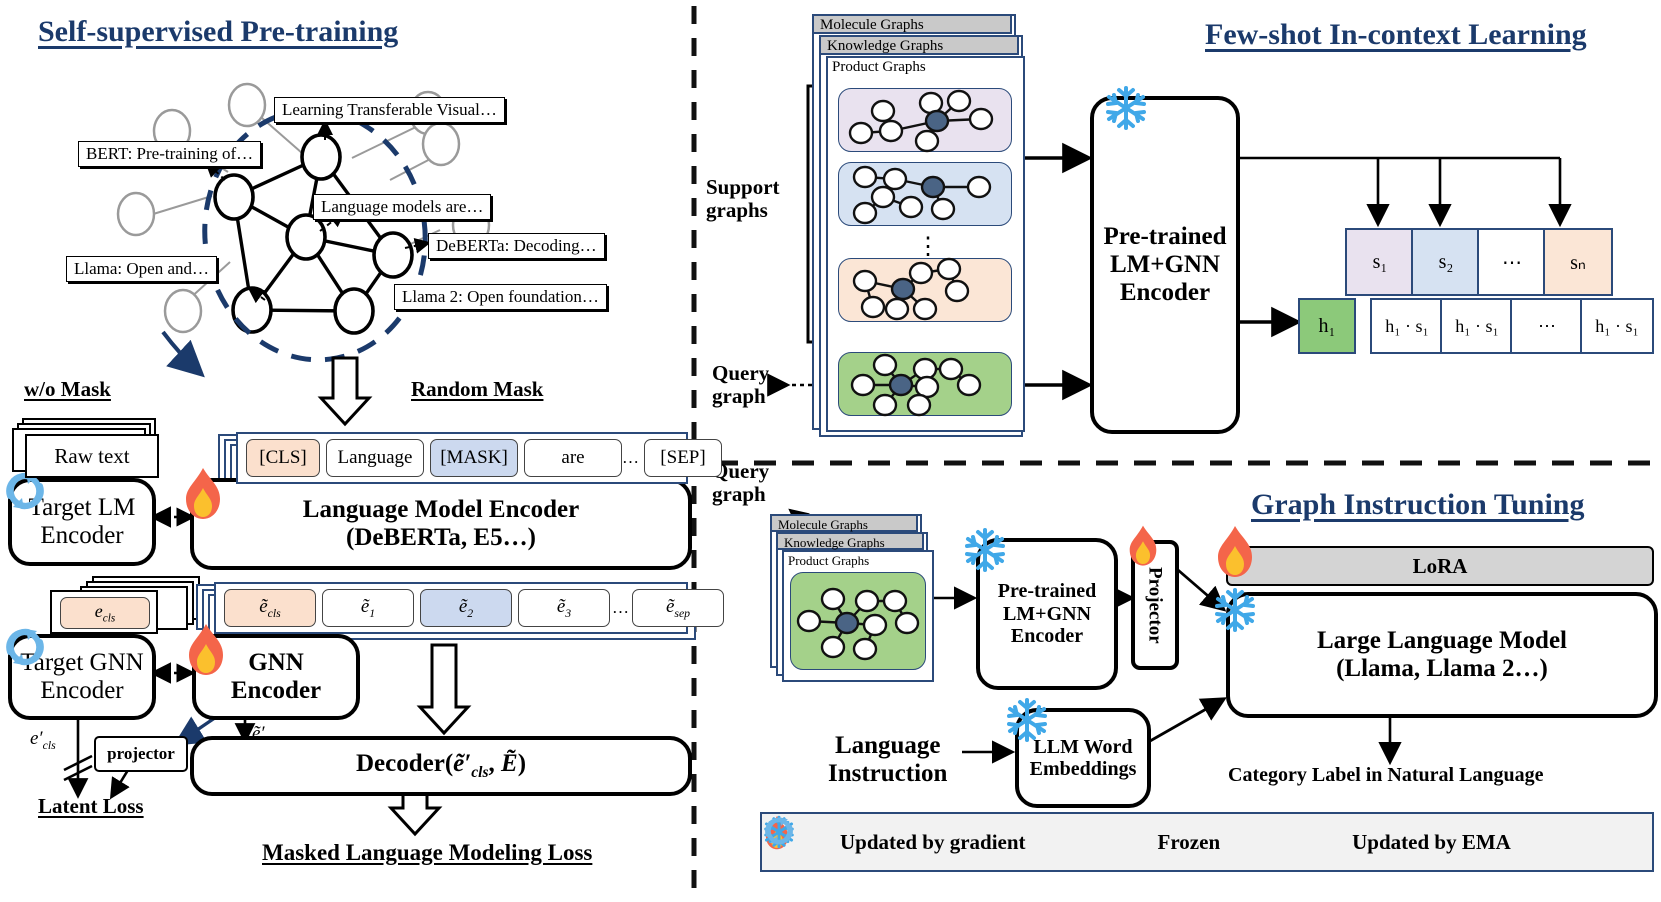 Image resolution: width=1661 pixels, height=902 pixels. I want to click on projector-label: Projector, so click(1155, 605).